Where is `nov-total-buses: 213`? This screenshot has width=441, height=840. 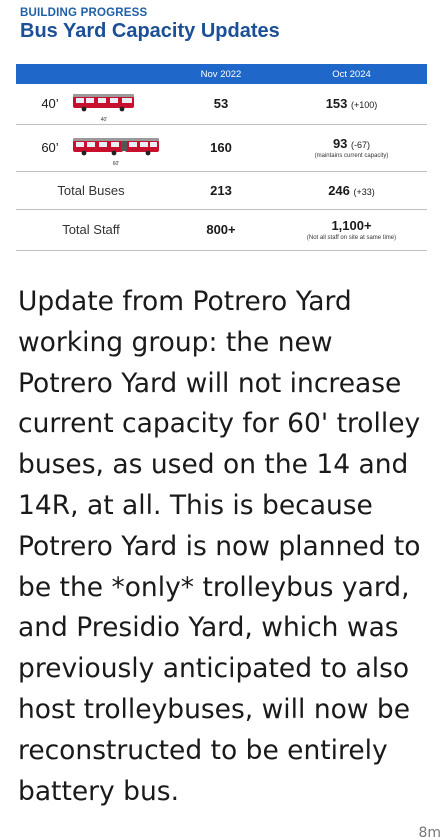
nov-total-buses: 213 is located at coordinates (221, 190).